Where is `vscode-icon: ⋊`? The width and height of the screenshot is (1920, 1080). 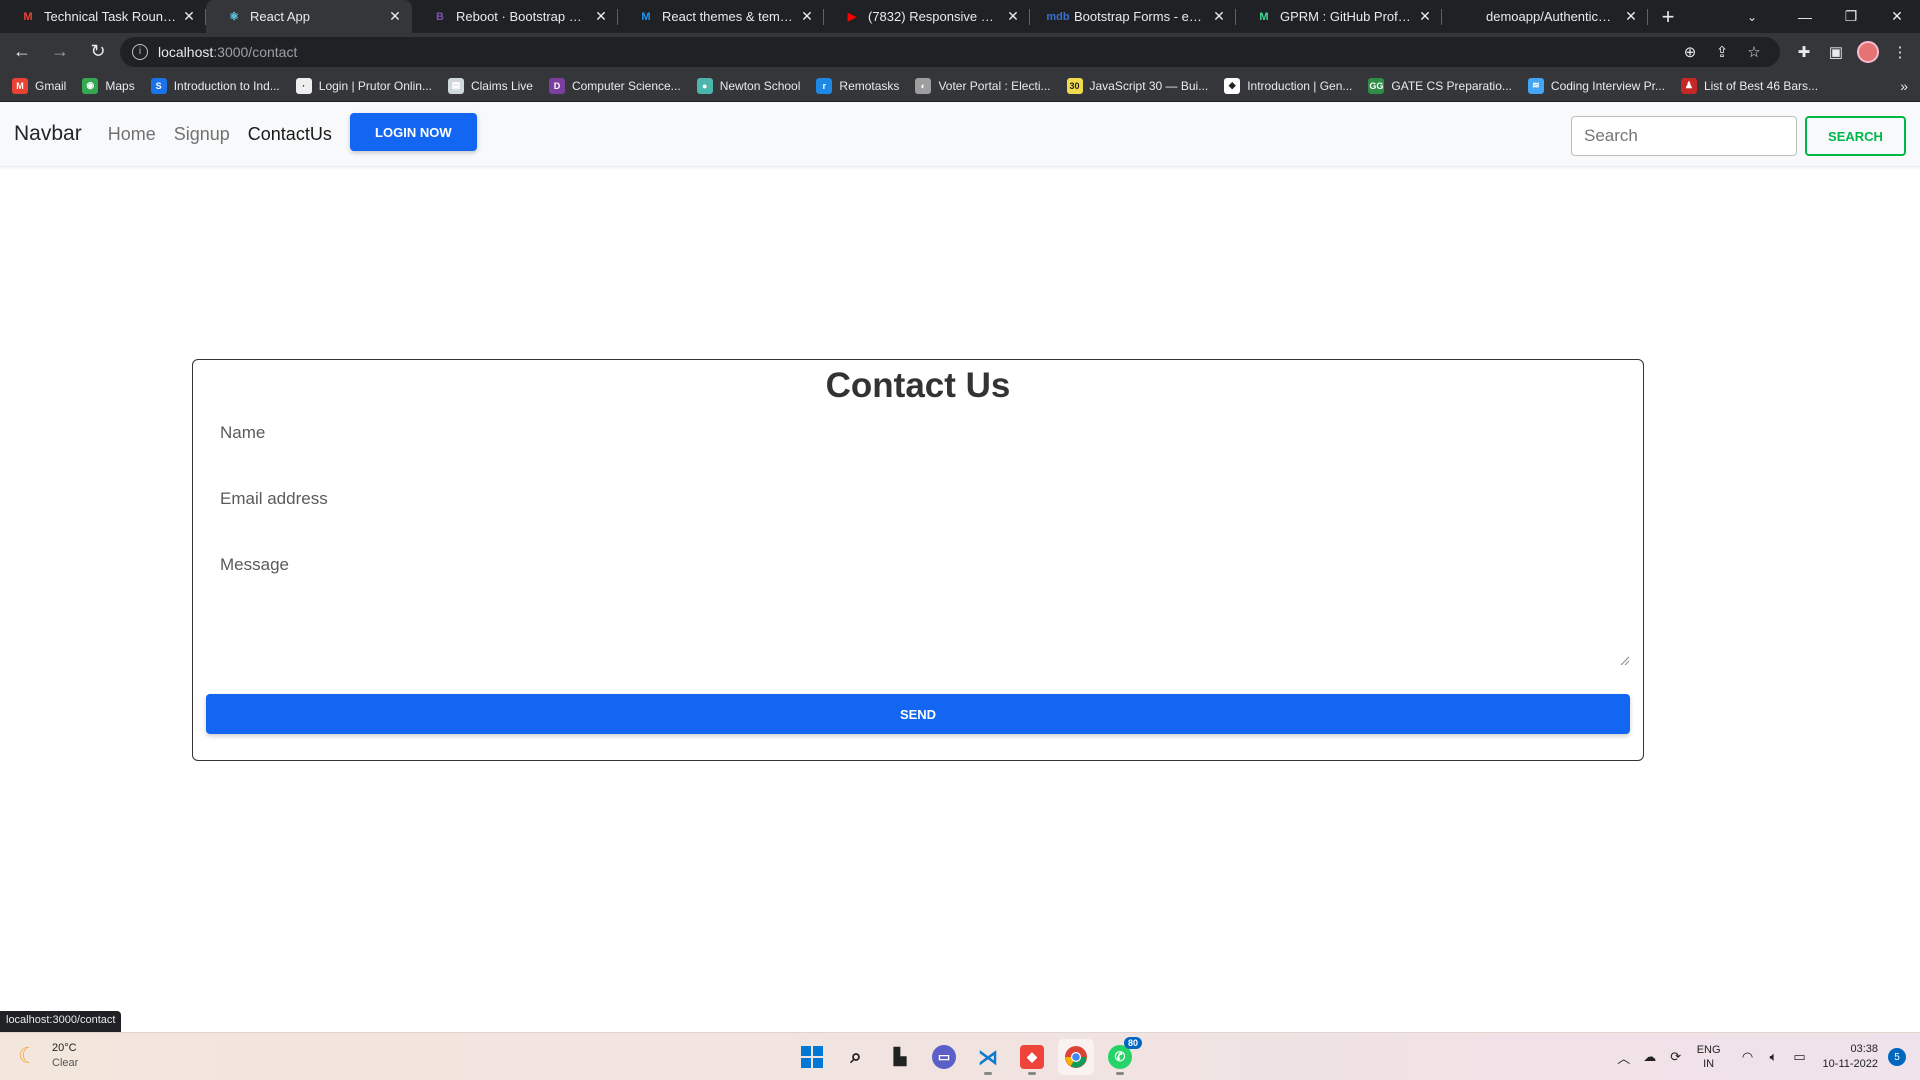 vscode-icon: ⋊ is located at coordinates (988, 1057).